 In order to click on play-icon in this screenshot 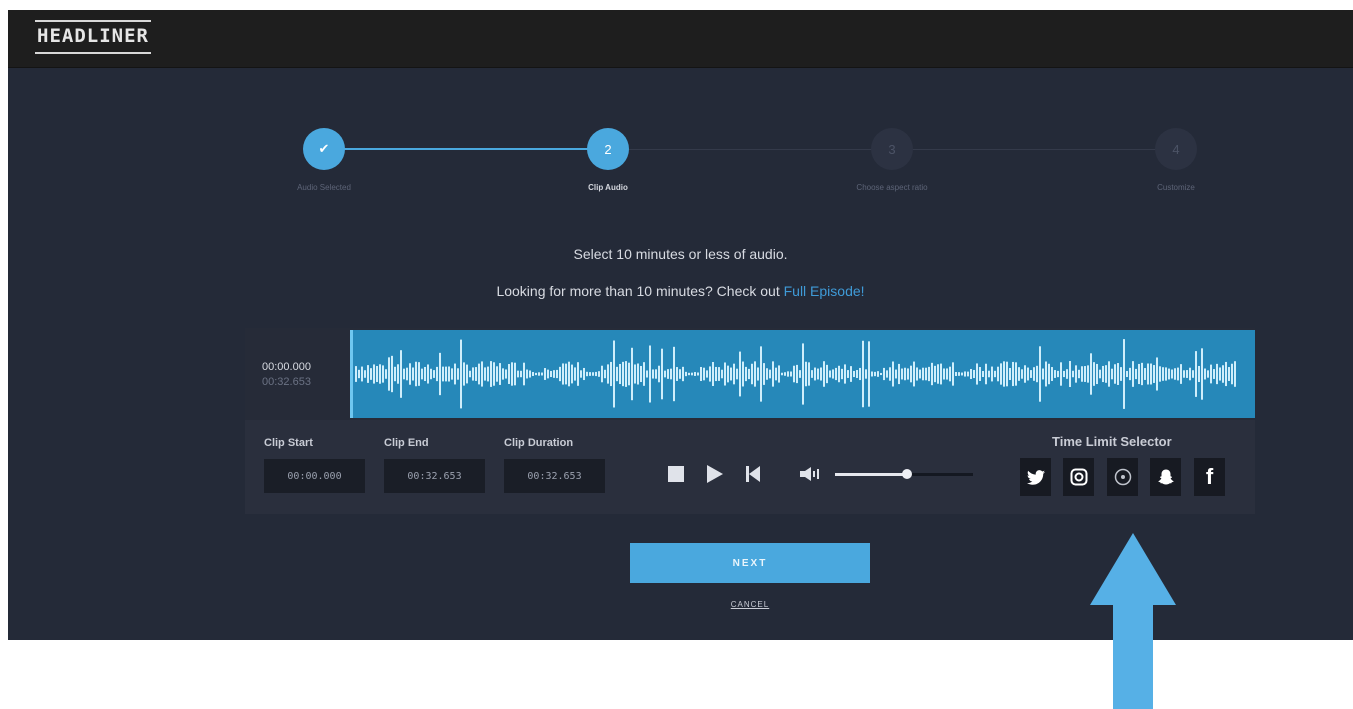, I will do `click(715, 474)`.